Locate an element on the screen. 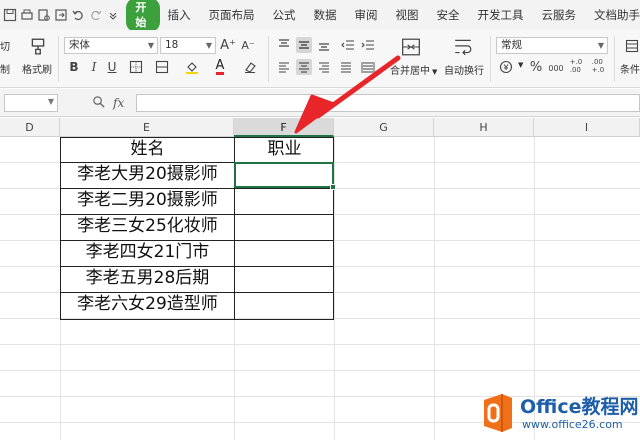  formula-bar: ▼ fx is located at coordinates (320, 103).